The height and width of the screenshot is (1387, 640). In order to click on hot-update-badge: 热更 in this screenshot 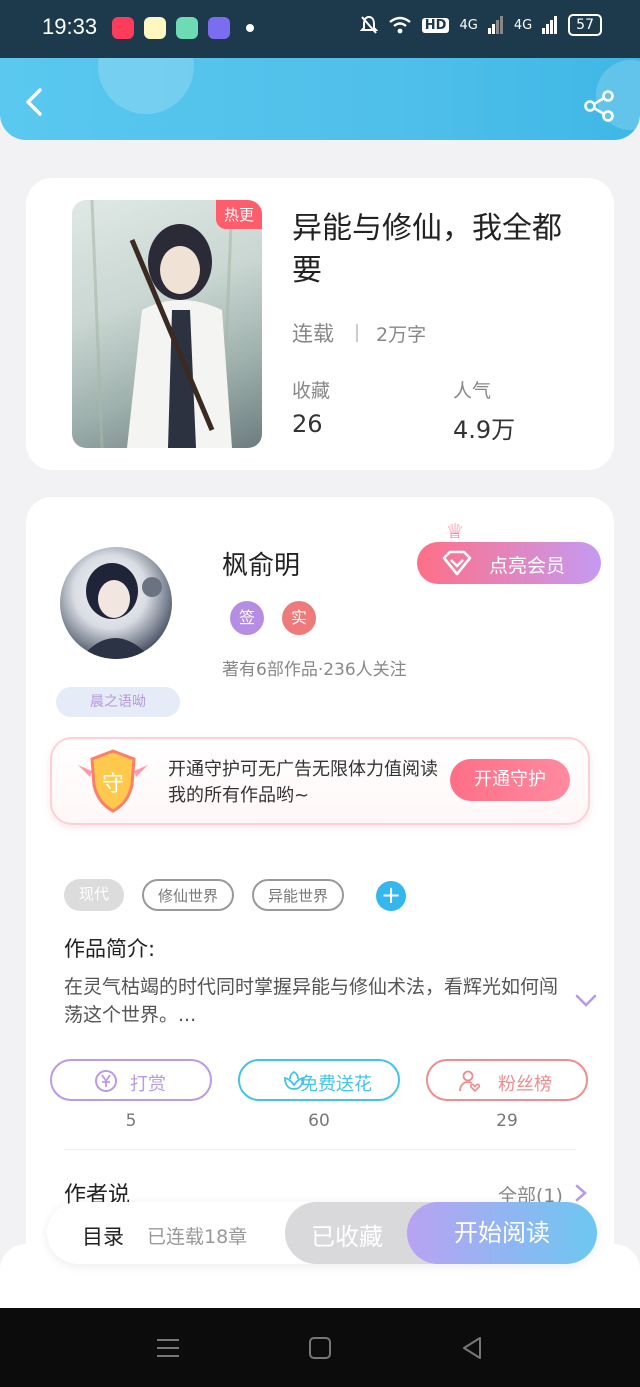, I will do `click(238, 214)`.